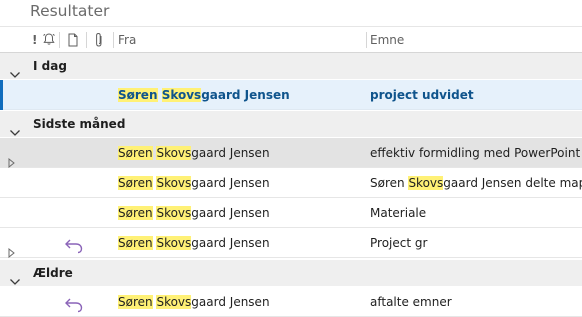 Image resolution: width=582 pixels, height=317 pixels. What do you see at coordinates (53, 273) in the screenshot?
I see `group-label: Ældre` at bounding box center [53, 273].